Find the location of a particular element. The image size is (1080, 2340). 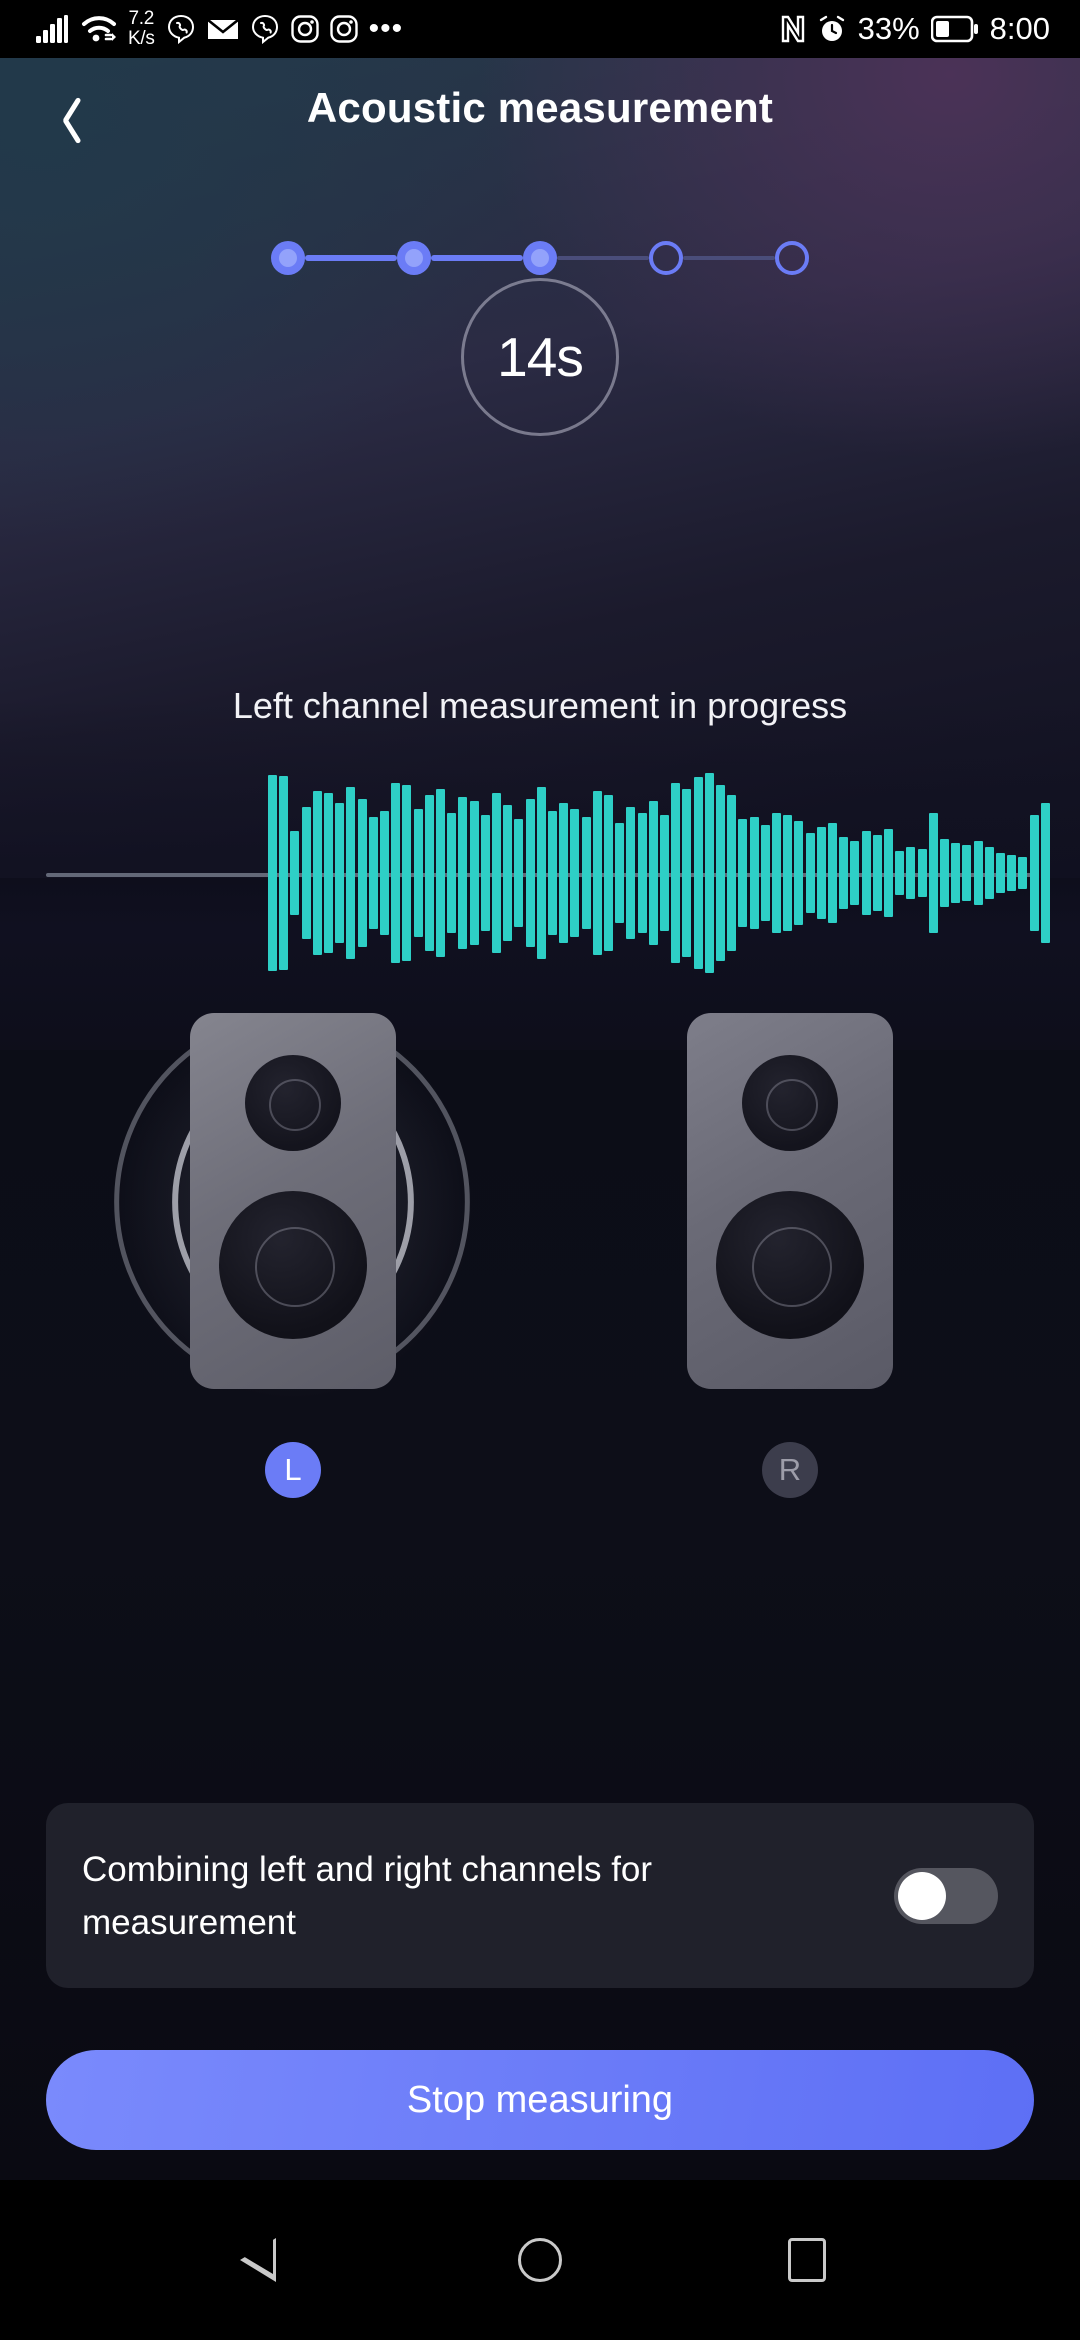

countdown-timer-value: 14s is located at coordinates (540, 357).